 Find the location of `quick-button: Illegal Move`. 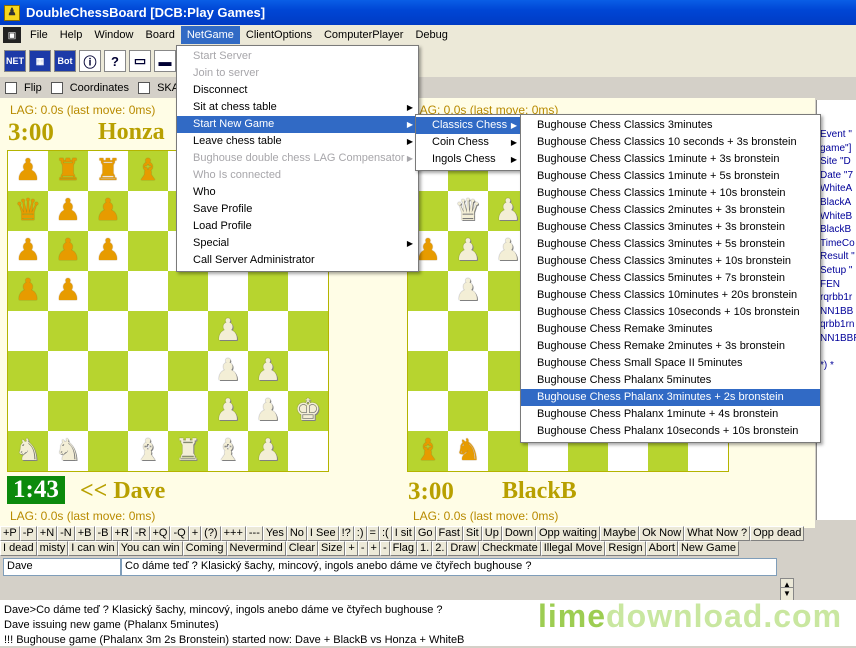

quick-button: Illegal Move is located at coordinates (573, 548).